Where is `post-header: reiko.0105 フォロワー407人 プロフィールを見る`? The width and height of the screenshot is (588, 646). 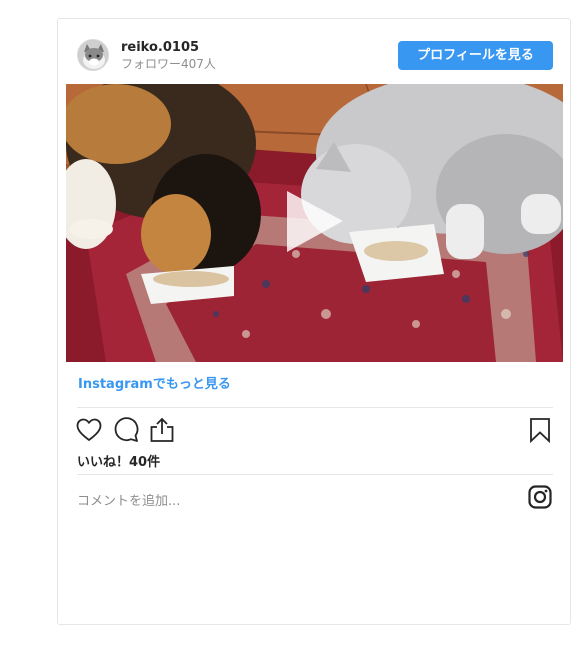 post-header: reiko.0105 フォロワー407人 プロフィールを見る is located at coordinates (314, 51).